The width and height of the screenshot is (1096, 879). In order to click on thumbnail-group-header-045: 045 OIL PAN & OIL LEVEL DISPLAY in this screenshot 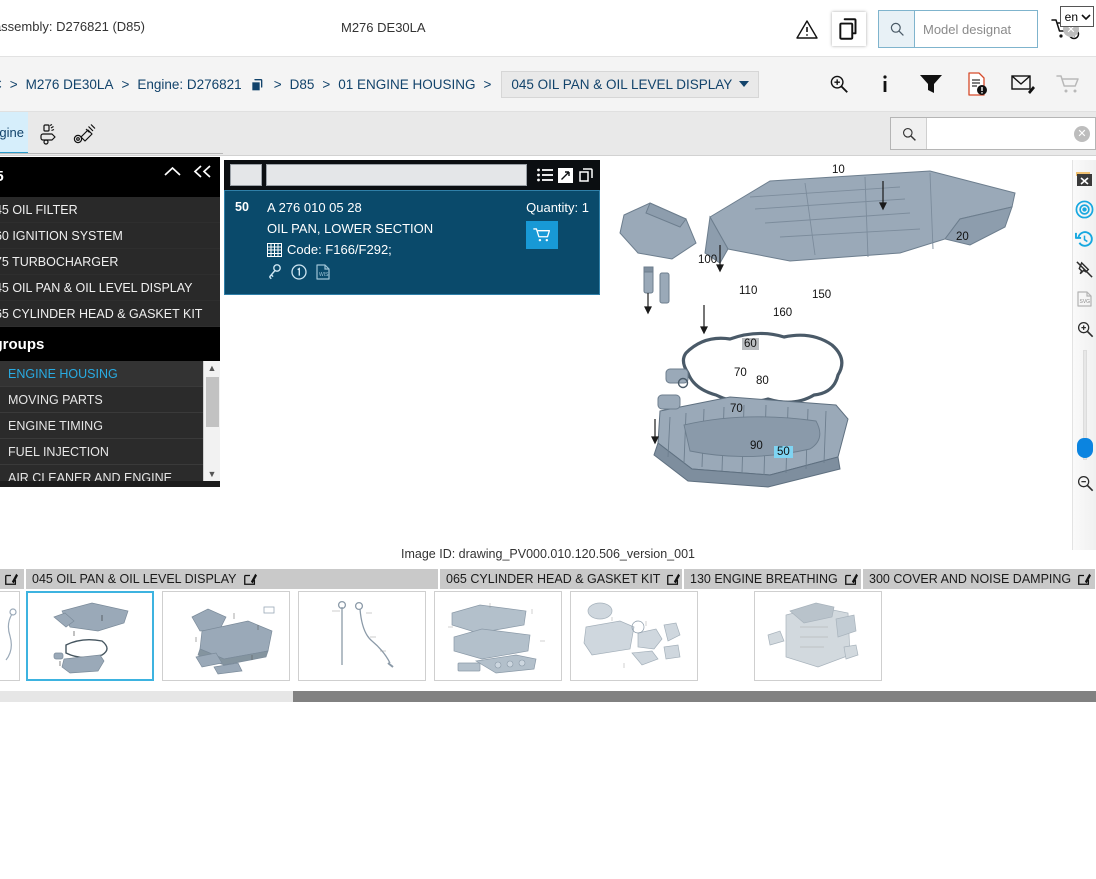, I will do `click(232, 579)`.